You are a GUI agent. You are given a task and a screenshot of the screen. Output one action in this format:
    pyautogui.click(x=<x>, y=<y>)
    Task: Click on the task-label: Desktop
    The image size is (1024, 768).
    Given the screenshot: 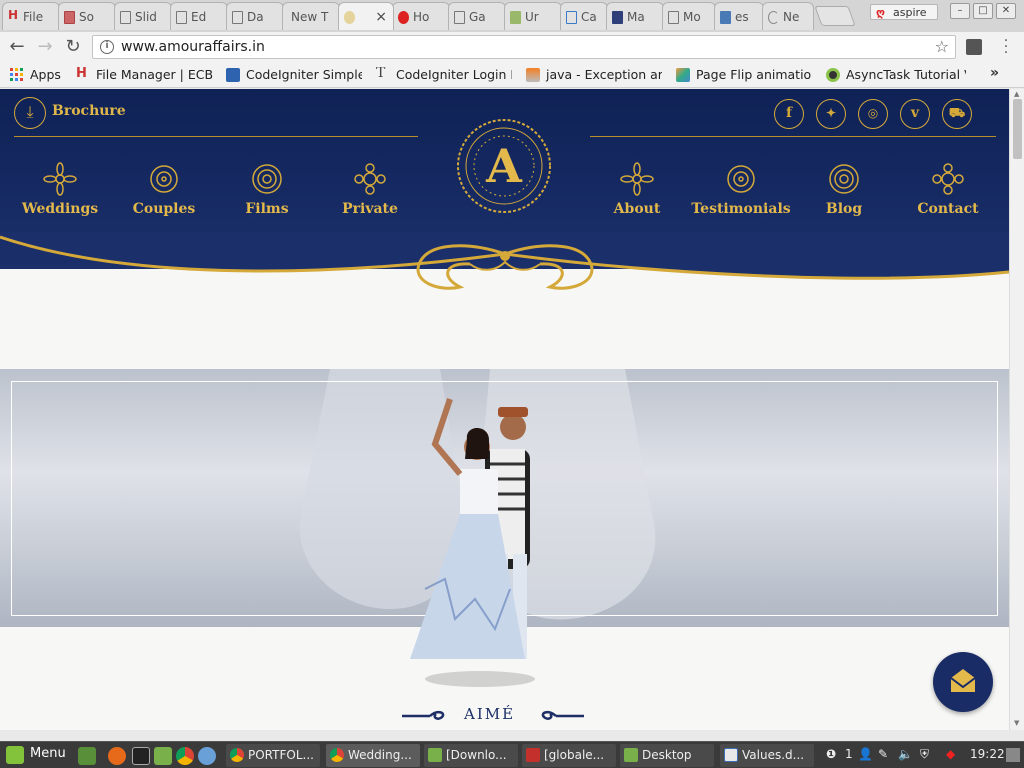 What is the action you would take?
    pyautogui.click(x=667, y=755)
    